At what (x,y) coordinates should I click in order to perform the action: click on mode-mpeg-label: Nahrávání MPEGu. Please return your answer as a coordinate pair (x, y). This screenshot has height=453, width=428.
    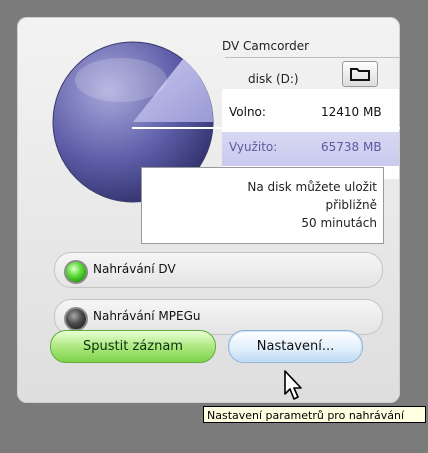
    Looking at the image, I should click on (147, 316).